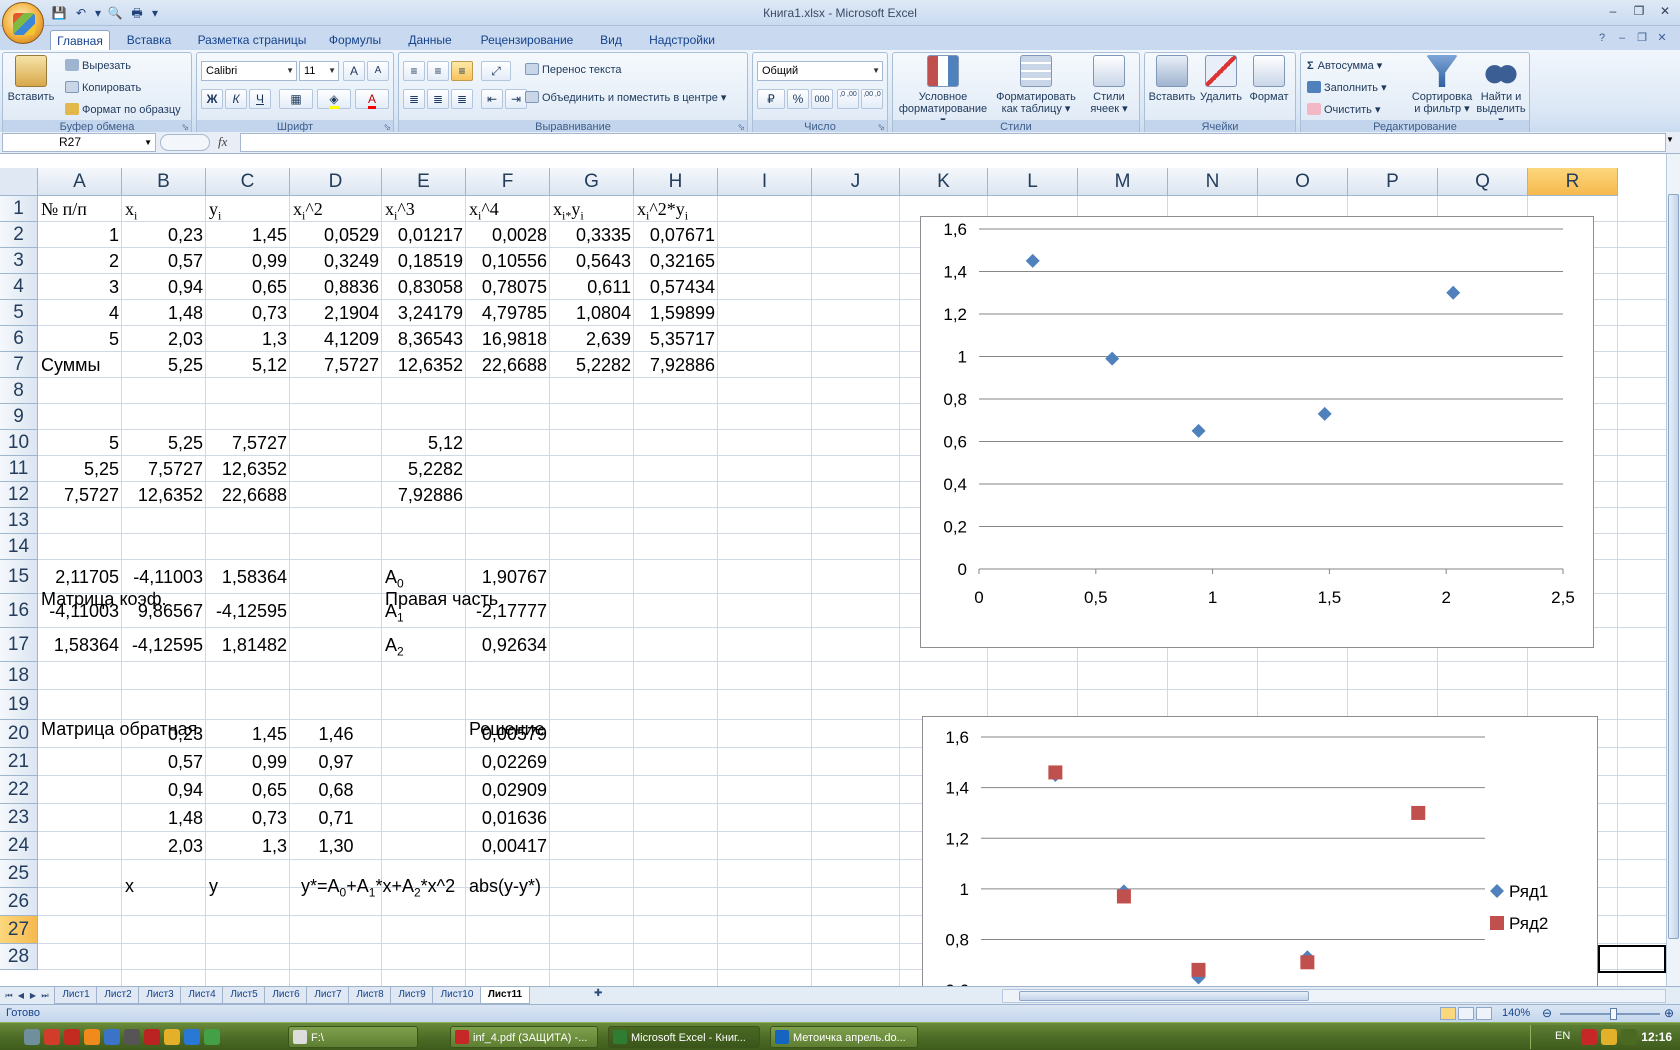 The height and width of the screenshot is (1050, 1680). Describe the element at coordinates (424, 469) in the screenshot. I see `cell-E11: 5,2282` at that location.